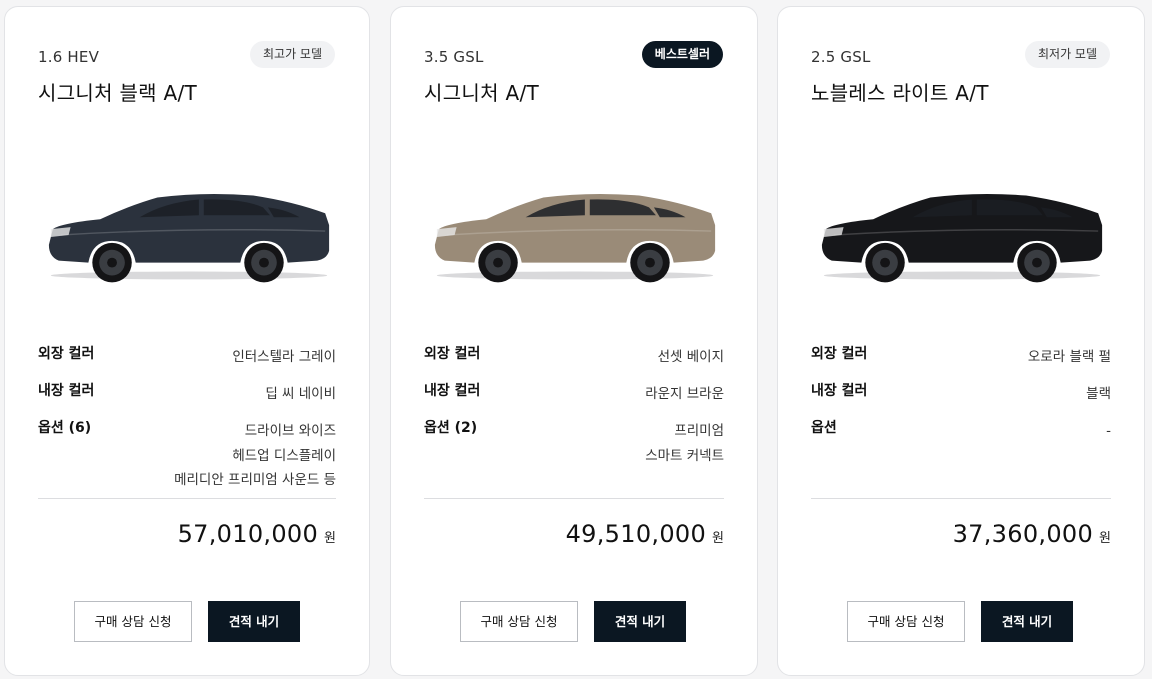 Image resolution: width=1152 pixels, height=679 pixels. Describe the element at coordinates (300, 394) in the screenshot. I see `interior-color-value: 딥 씨 네이비` at that location.